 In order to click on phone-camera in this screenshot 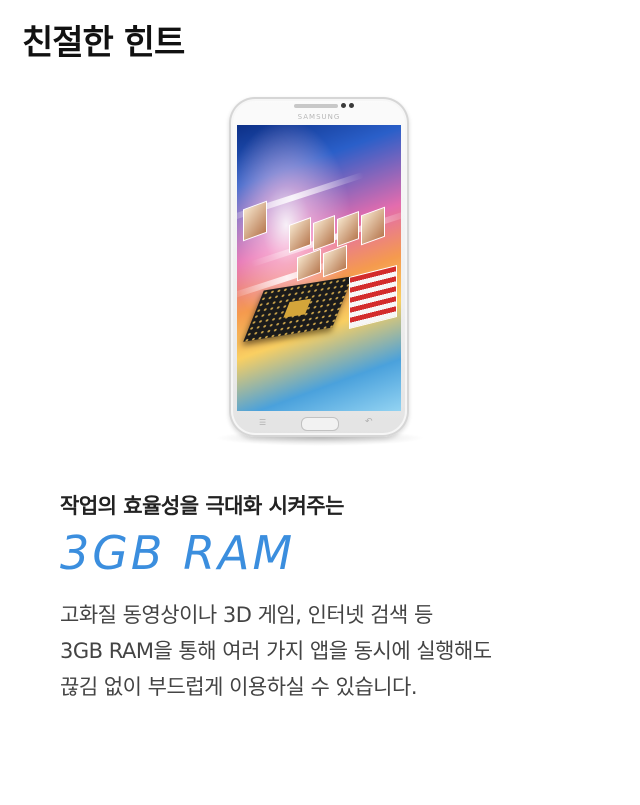, I will do `click(343, 105)`.